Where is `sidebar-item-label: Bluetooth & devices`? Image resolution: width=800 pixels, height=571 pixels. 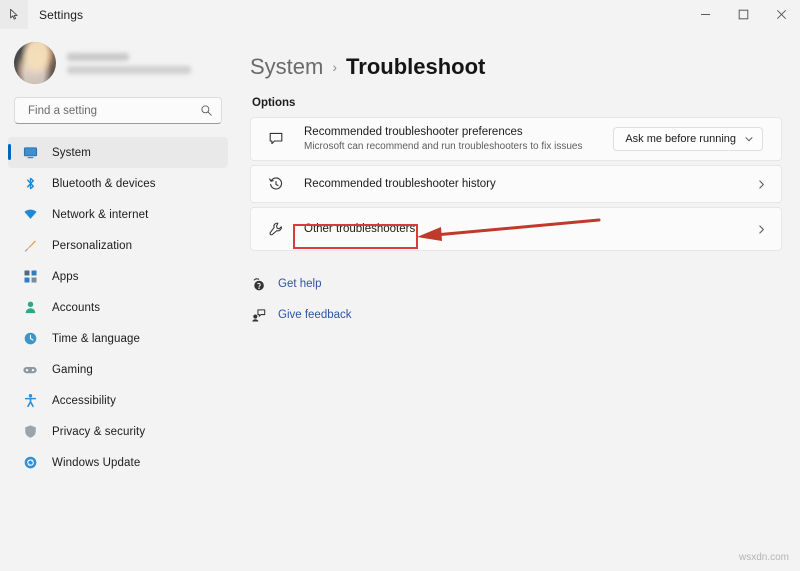
sidebar-item-label: Bluetooth & devices is located at coordinates (104, 183).